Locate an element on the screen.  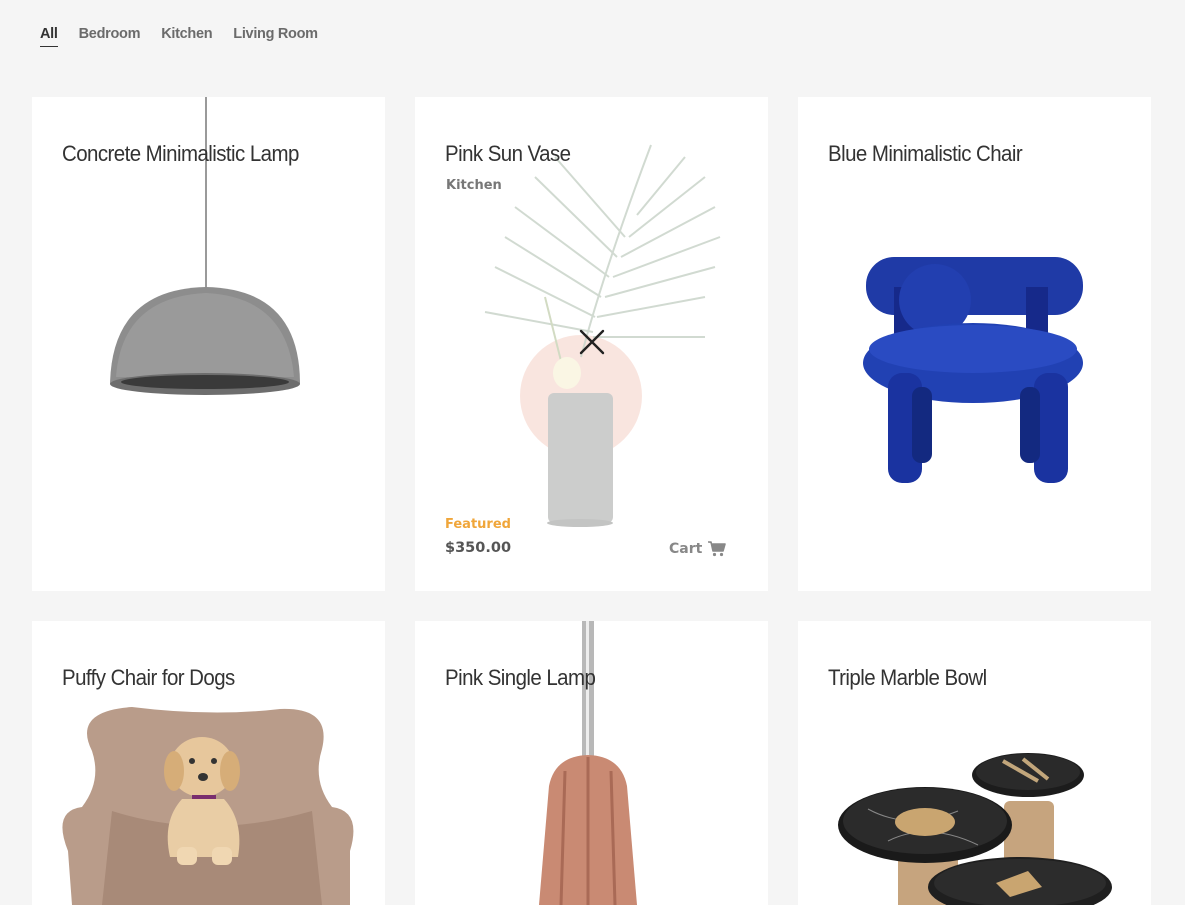
product-card: Pink Single Lamp is located at coordinates (591, 763).